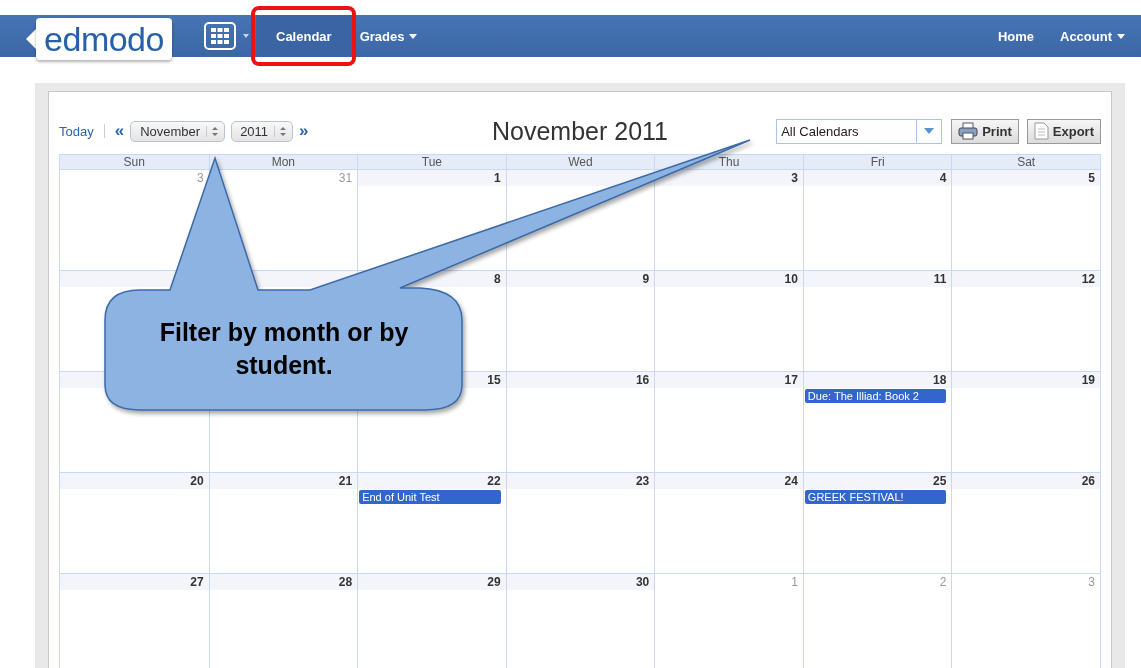 This screenshot has width=1141, height=668. I want to click on callout-text: Filter by month or by student., so click(284, 349).